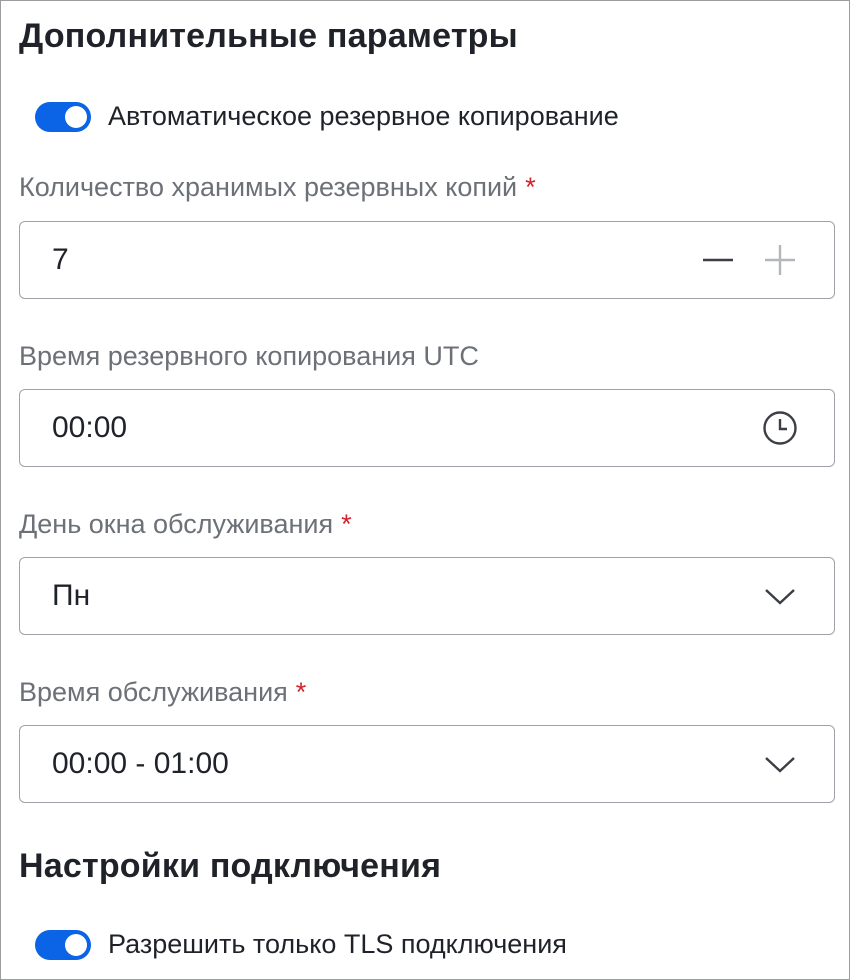  What do you see at coordinates (63, 944) in the screenshot?
I see `tls-only-toggle` at bounding box center [63, 944].